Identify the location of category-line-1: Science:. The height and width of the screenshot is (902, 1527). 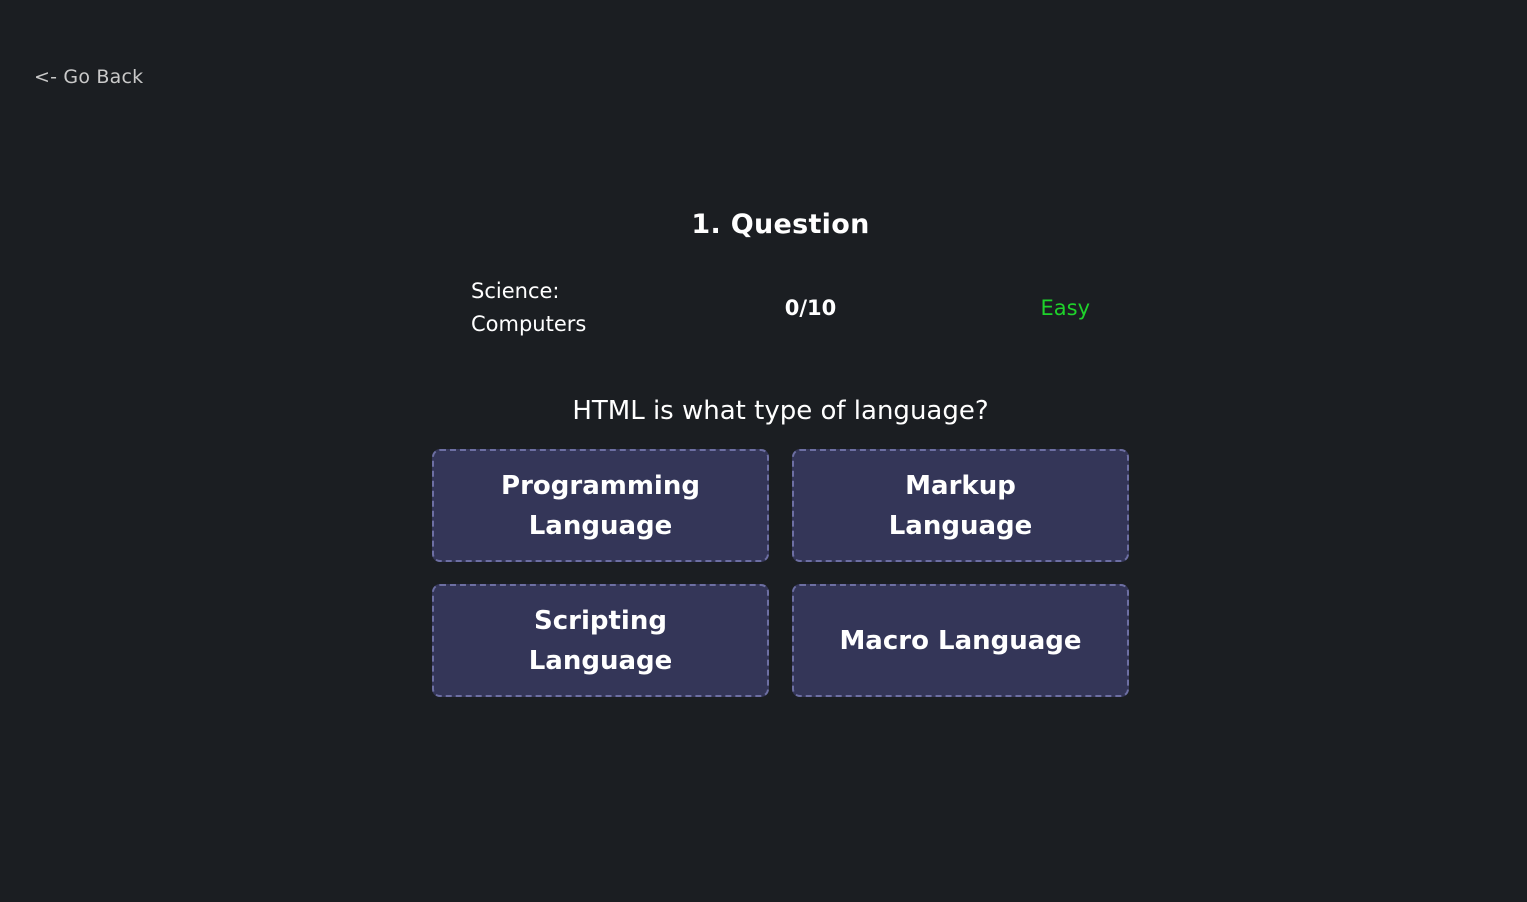
(515, 291).